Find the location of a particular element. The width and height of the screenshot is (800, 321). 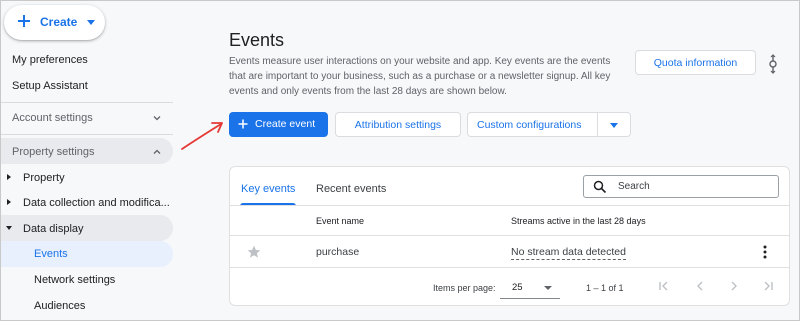

tabs-divider is located at coordinates (509, 205).